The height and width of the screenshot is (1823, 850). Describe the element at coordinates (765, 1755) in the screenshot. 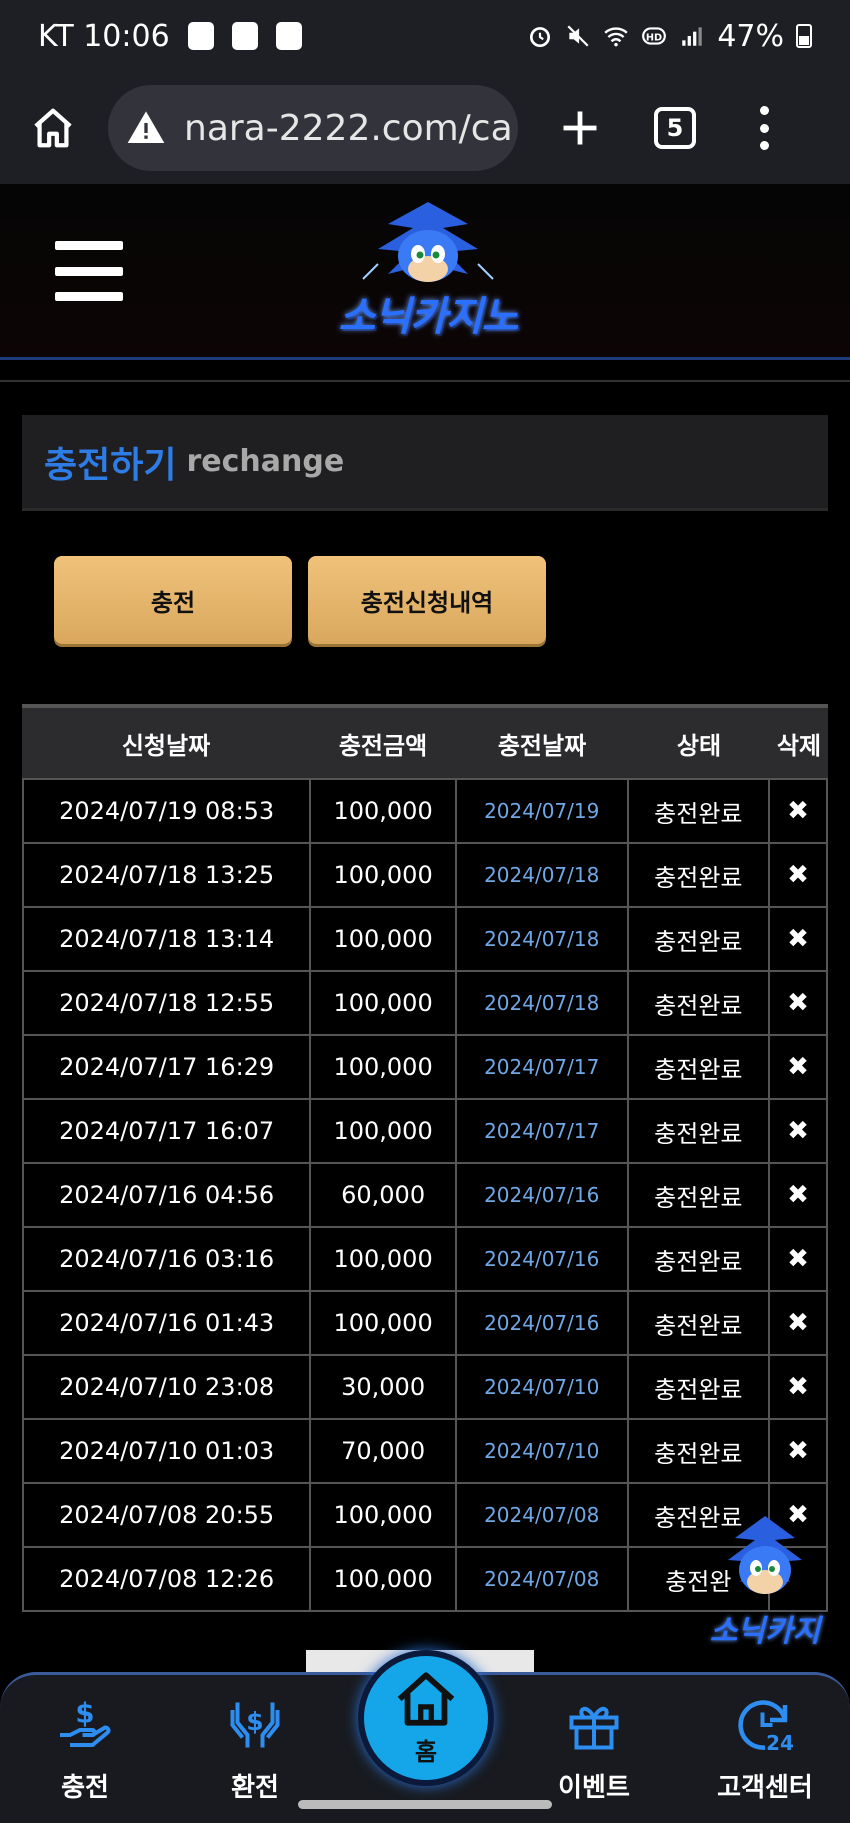

I see `nav-support: 24 고객센터` at that location.